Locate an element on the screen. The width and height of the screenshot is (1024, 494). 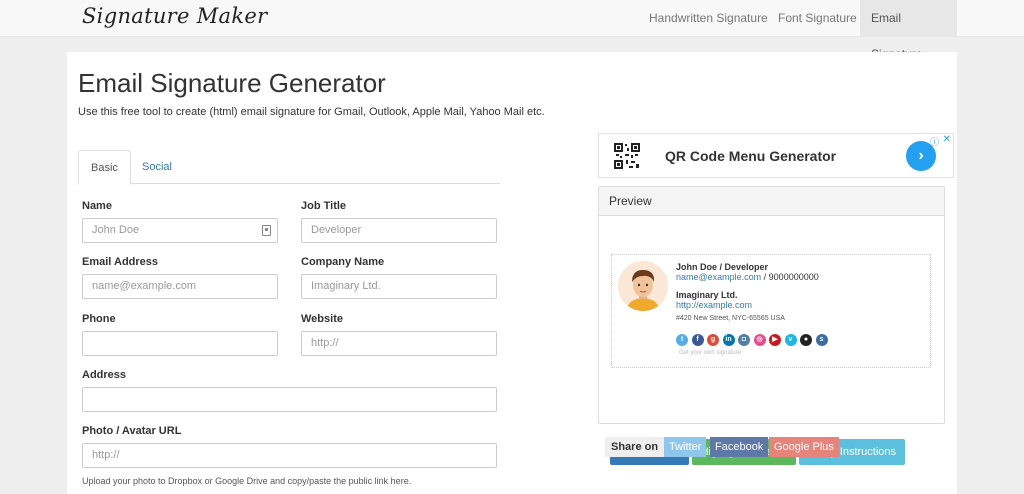
company-input: Imaginary Ltd. is located at coordinates (399, 286).